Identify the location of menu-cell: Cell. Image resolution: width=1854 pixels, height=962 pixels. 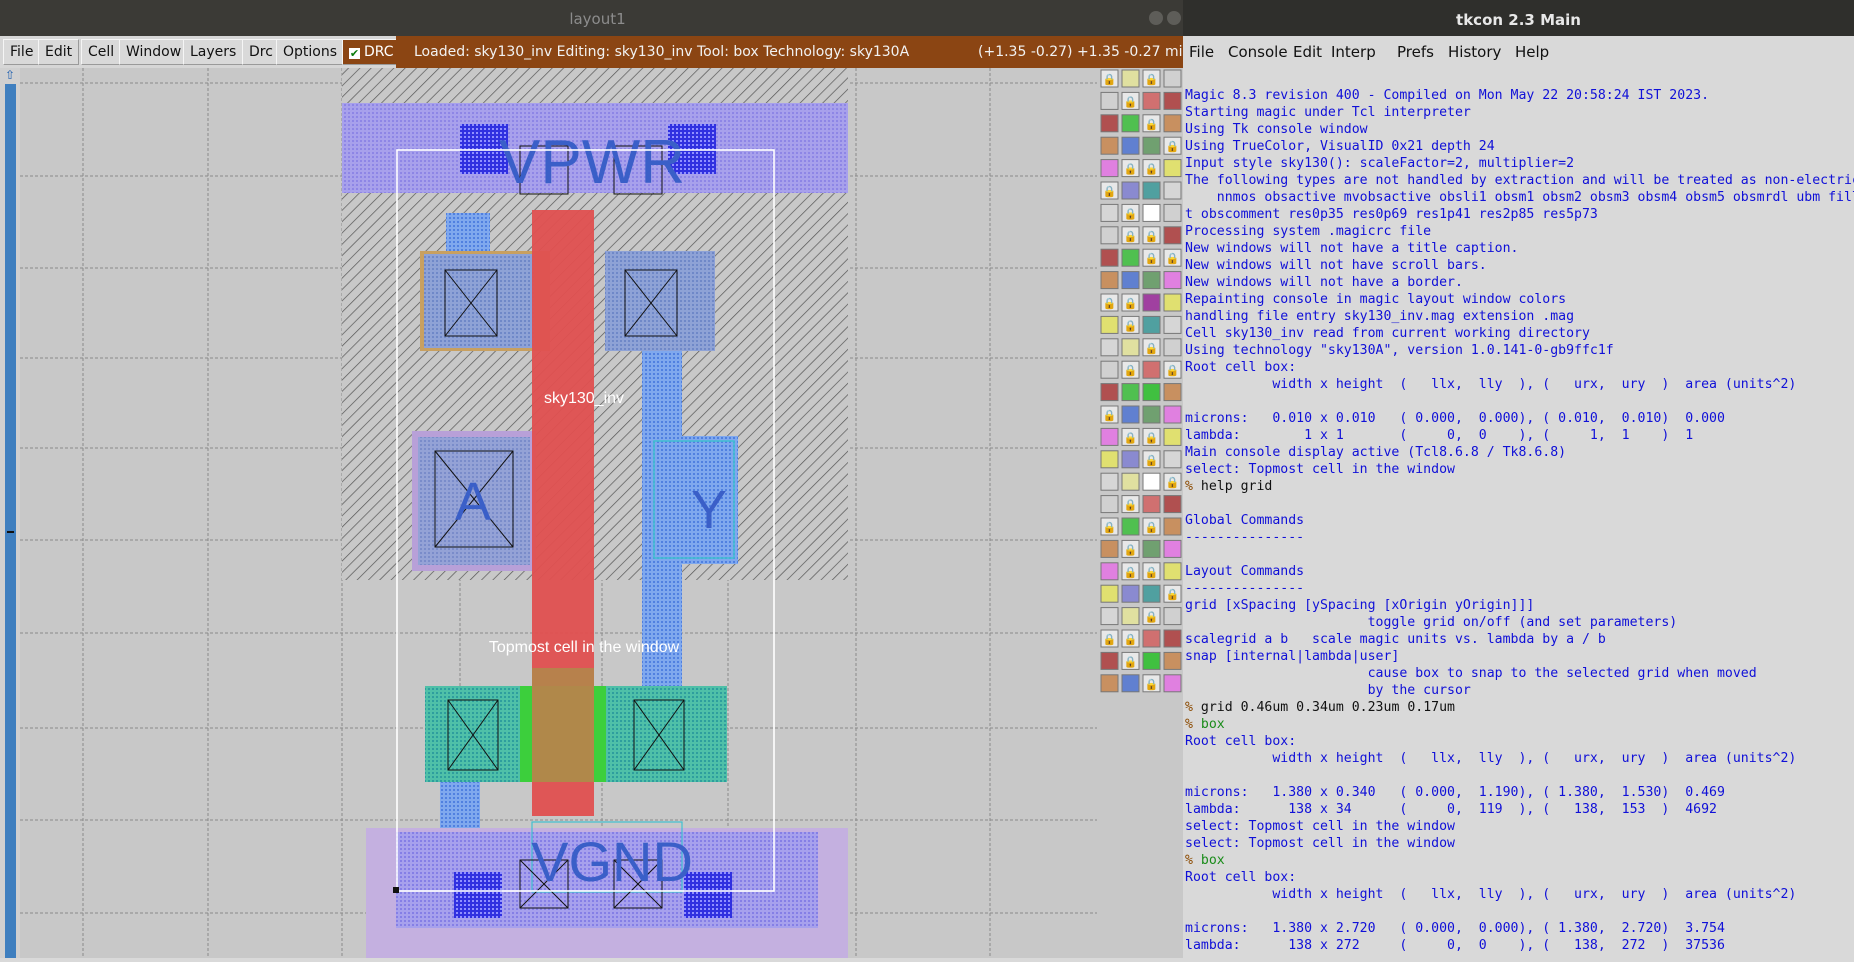
(101, 52).